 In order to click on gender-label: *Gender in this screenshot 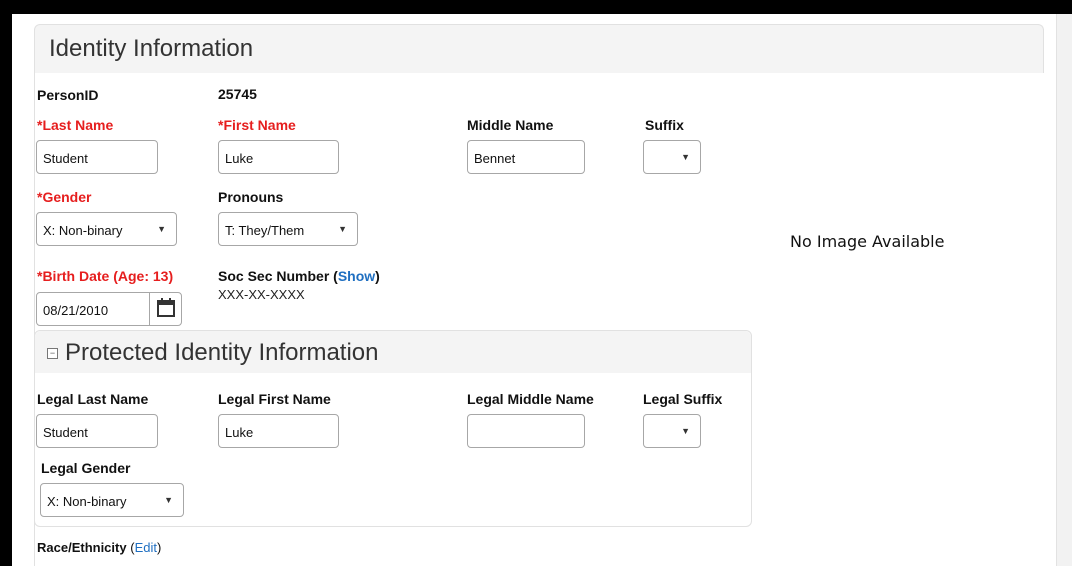, I will do `click(64, 197)`.